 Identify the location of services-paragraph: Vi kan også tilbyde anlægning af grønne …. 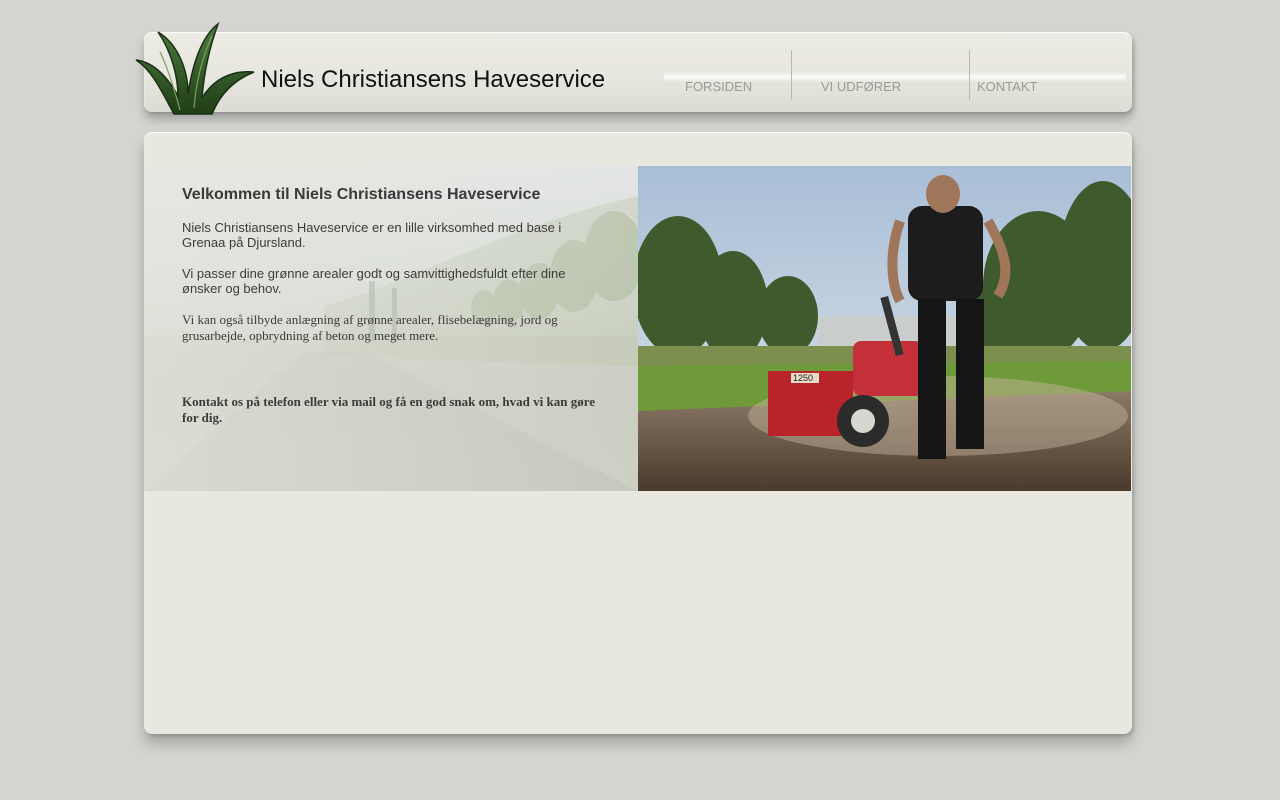
(370, 327).